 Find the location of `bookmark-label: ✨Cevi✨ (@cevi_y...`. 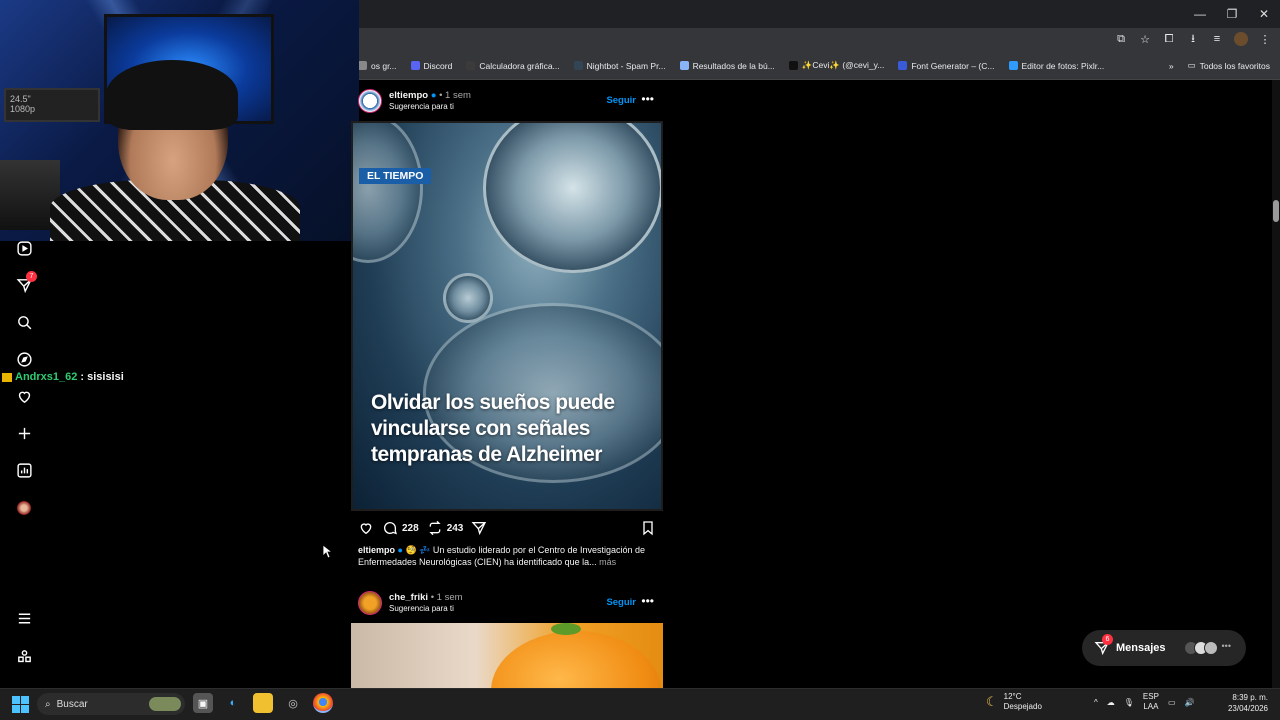

bookmark-label: ✨Cevi✨ (@cevi_y... is located at coordinates (843, 65).